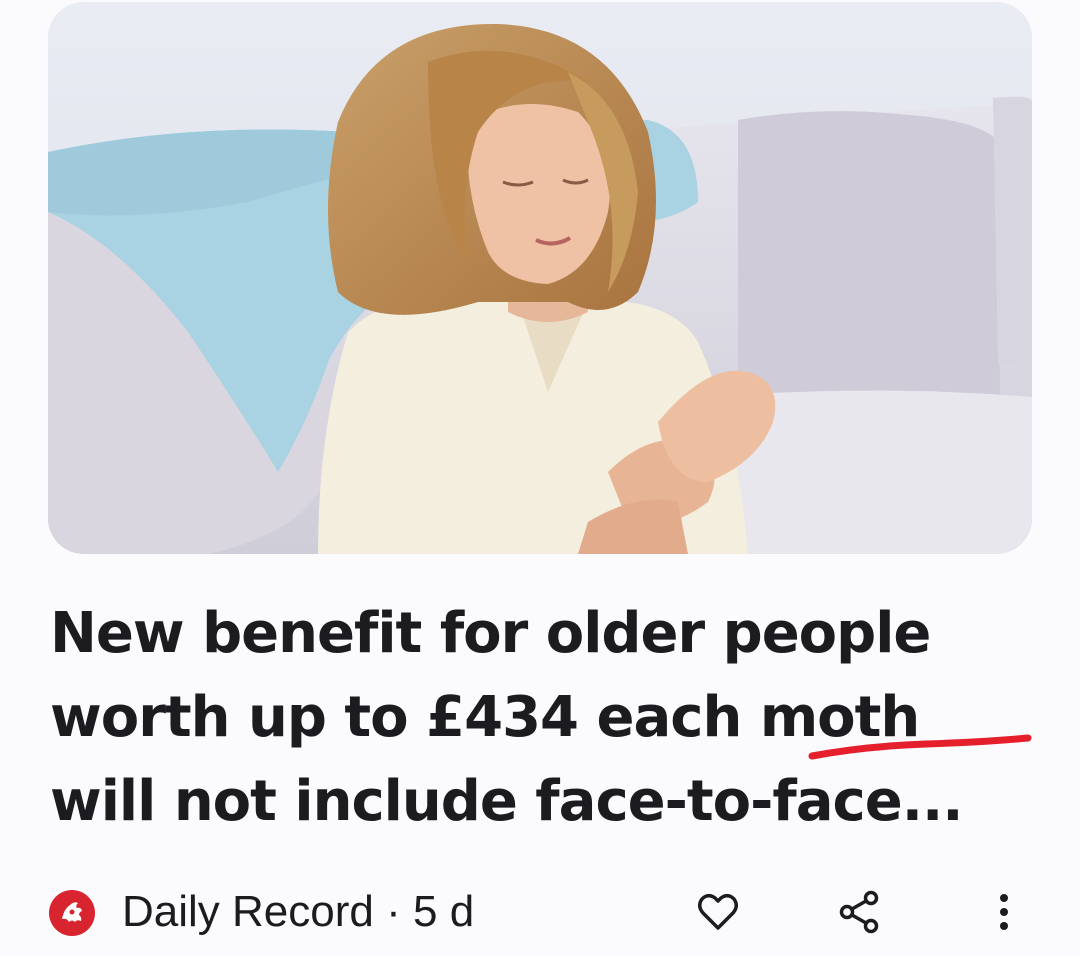 The image size is (1080, 956). What do you see at coordinates (485, 717) in the screenshot?
I see `headline-line-2: worth up to £434 each moth` at bounding box center [485, 717].